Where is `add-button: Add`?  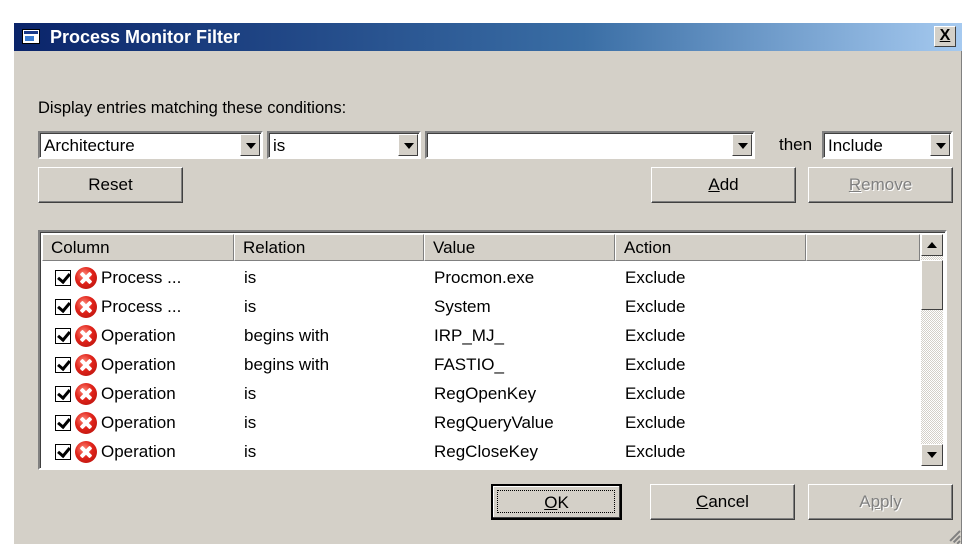 add-button: Add is located at coordinates (723, 185).